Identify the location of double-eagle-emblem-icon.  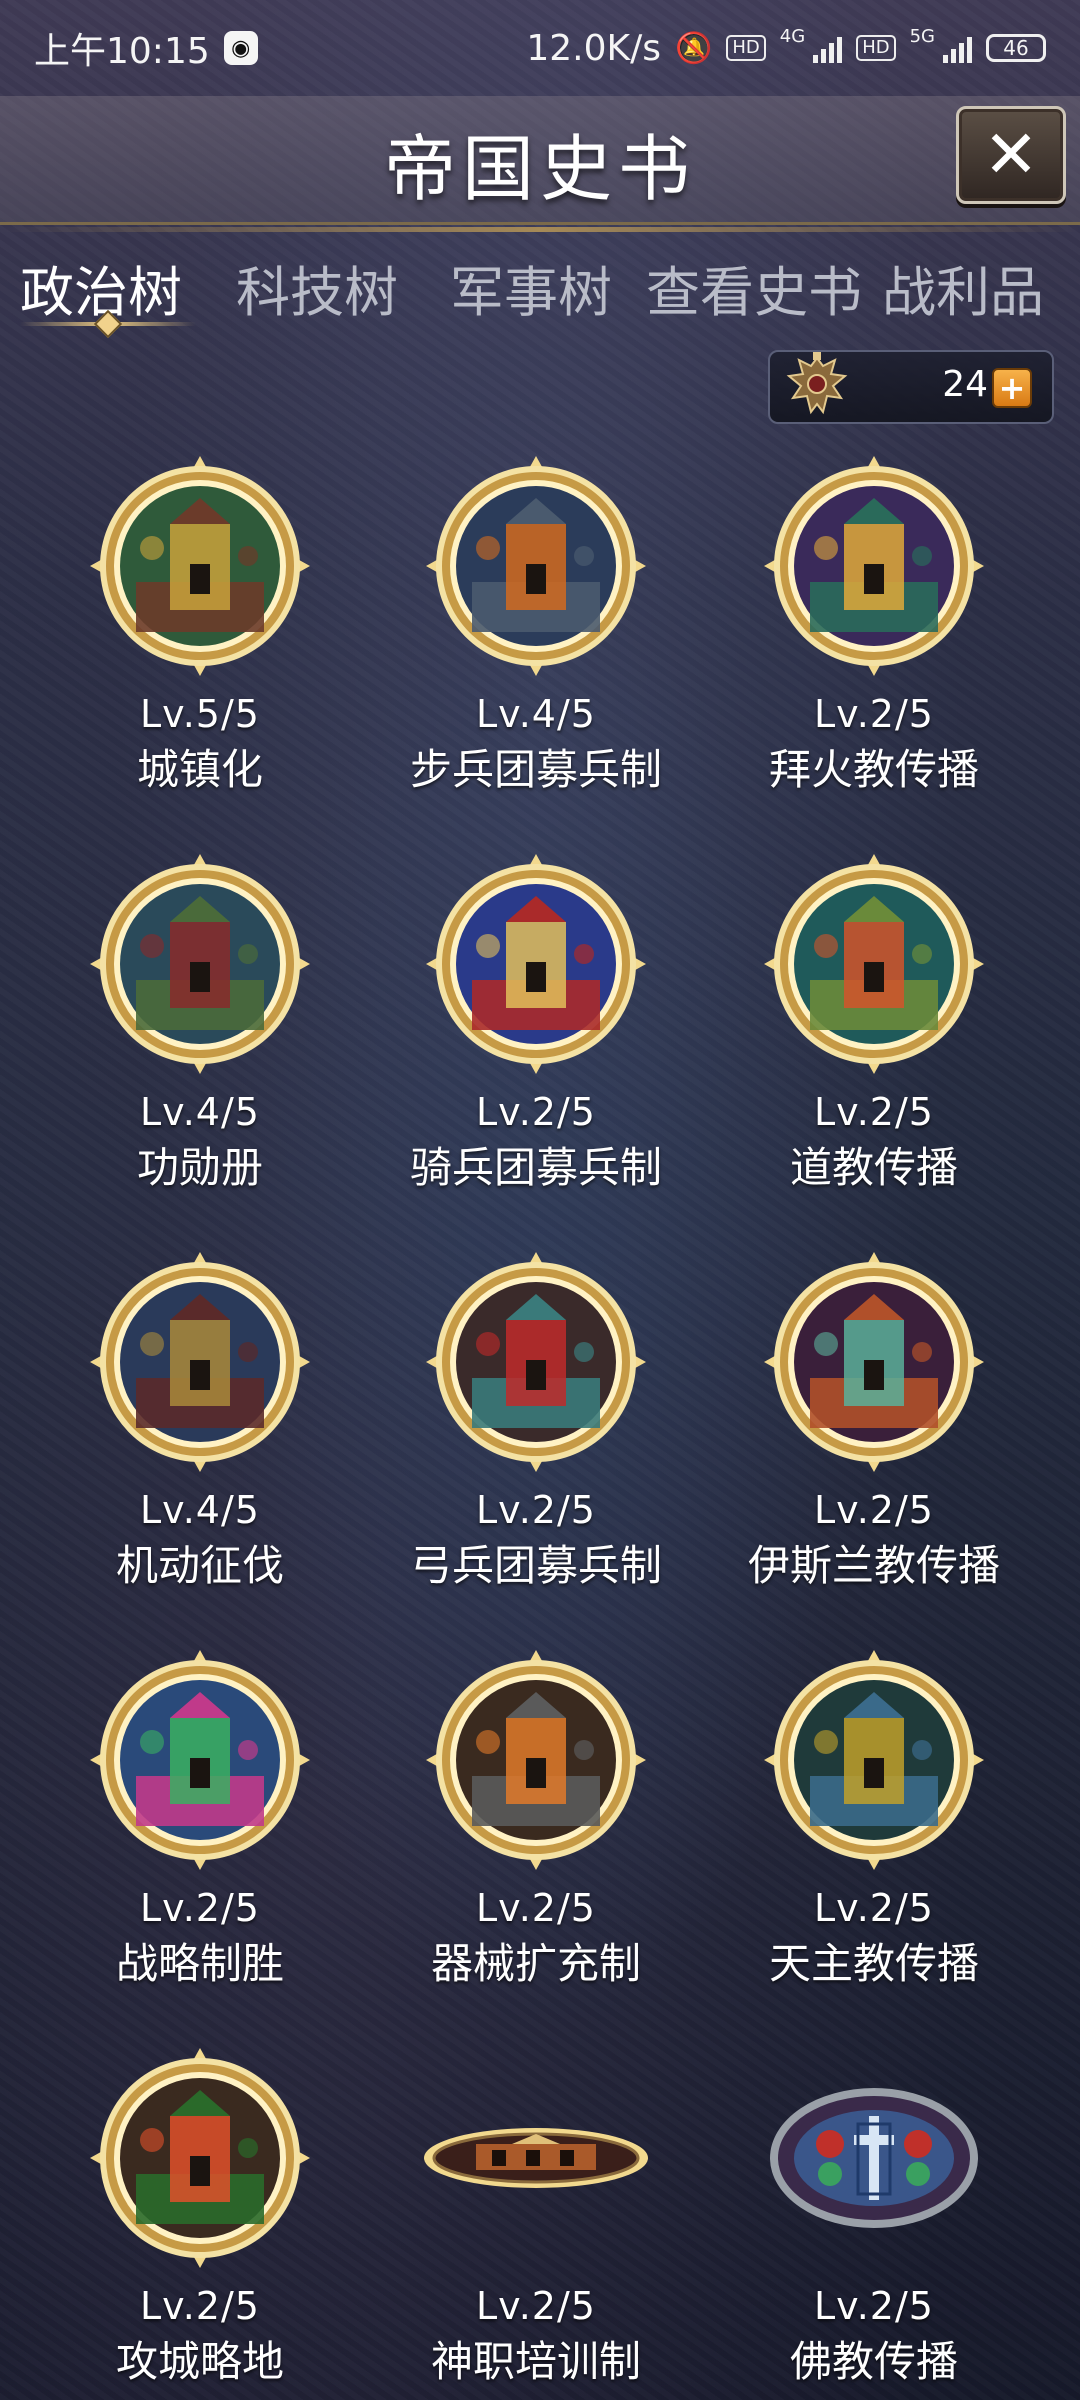
(817, 387).